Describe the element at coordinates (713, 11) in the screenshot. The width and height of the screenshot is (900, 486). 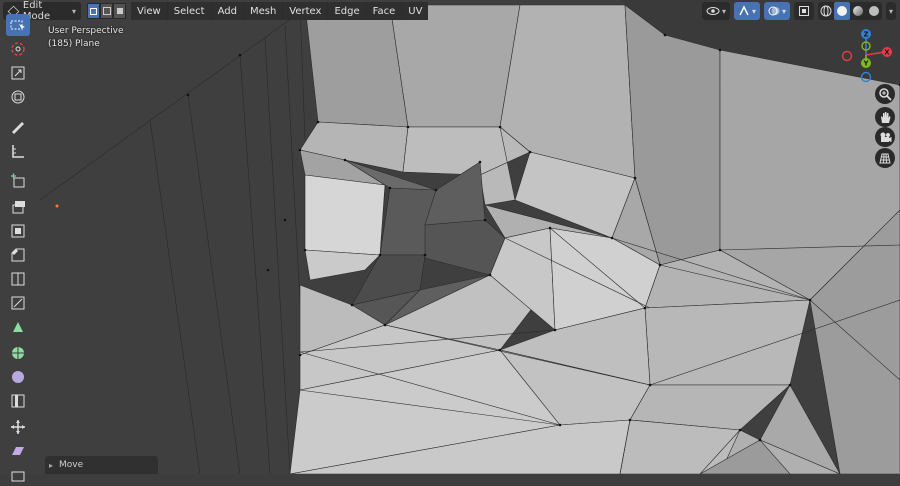
I see `eye-icon` at that location.